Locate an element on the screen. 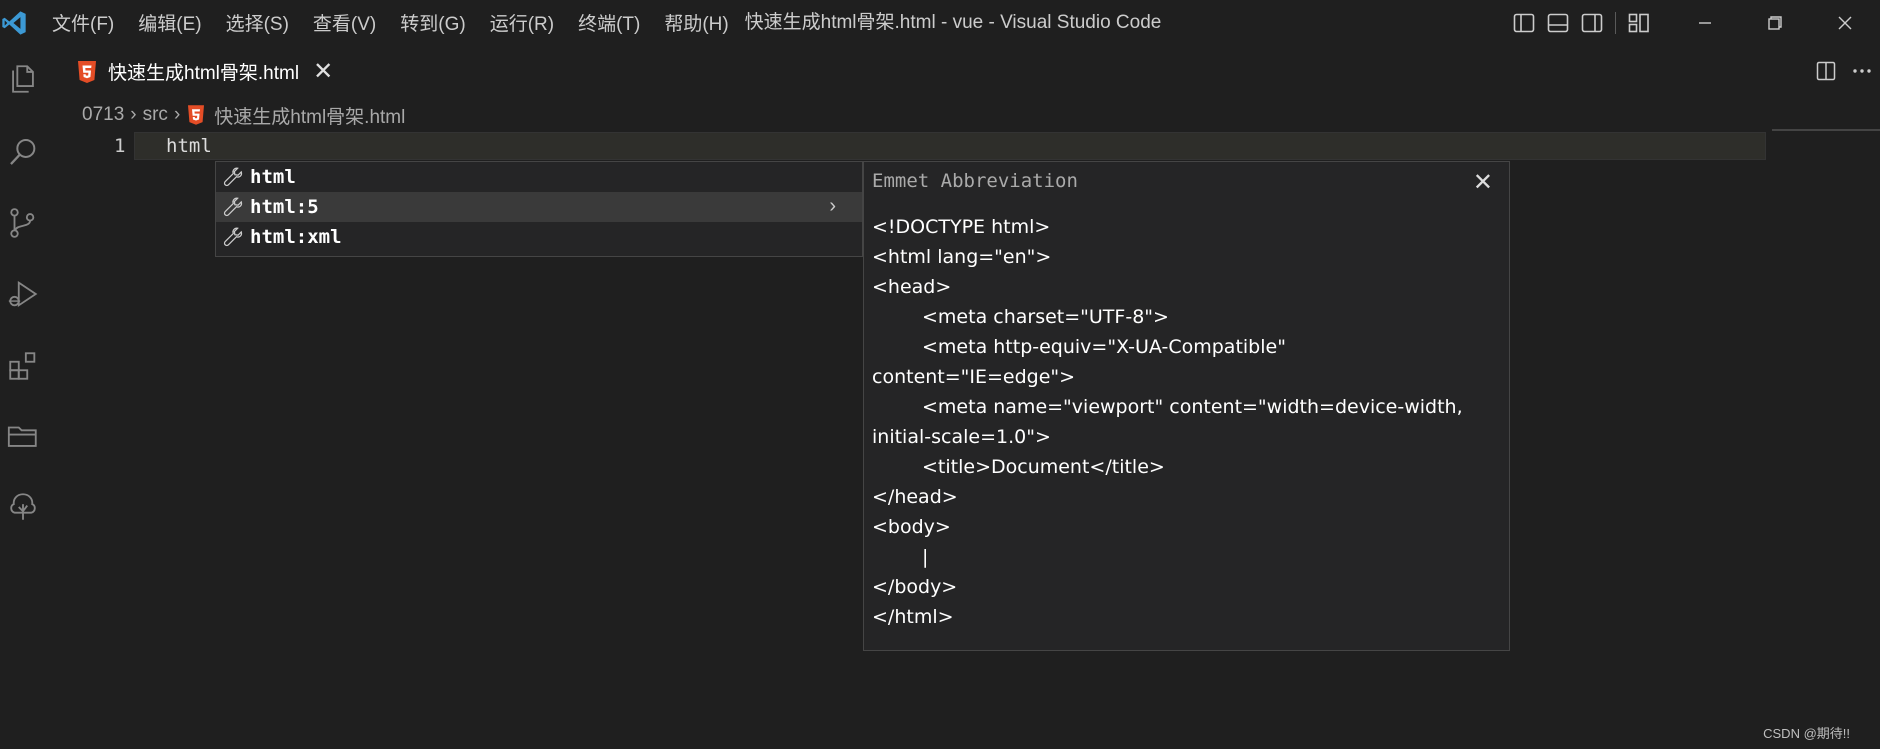 The width and height of the screenshot is (1880, 749). close-icon is located at coordinates (1845, 22).